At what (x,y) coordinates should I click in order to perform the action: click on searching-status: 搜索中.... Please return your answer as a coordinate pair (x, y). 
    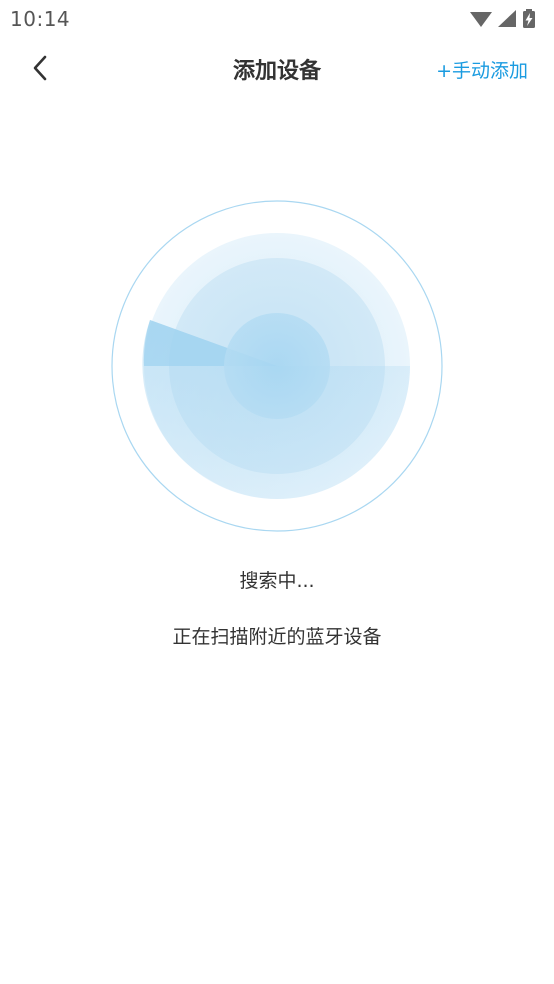
    Looking at the image, I should click on (277, 581).